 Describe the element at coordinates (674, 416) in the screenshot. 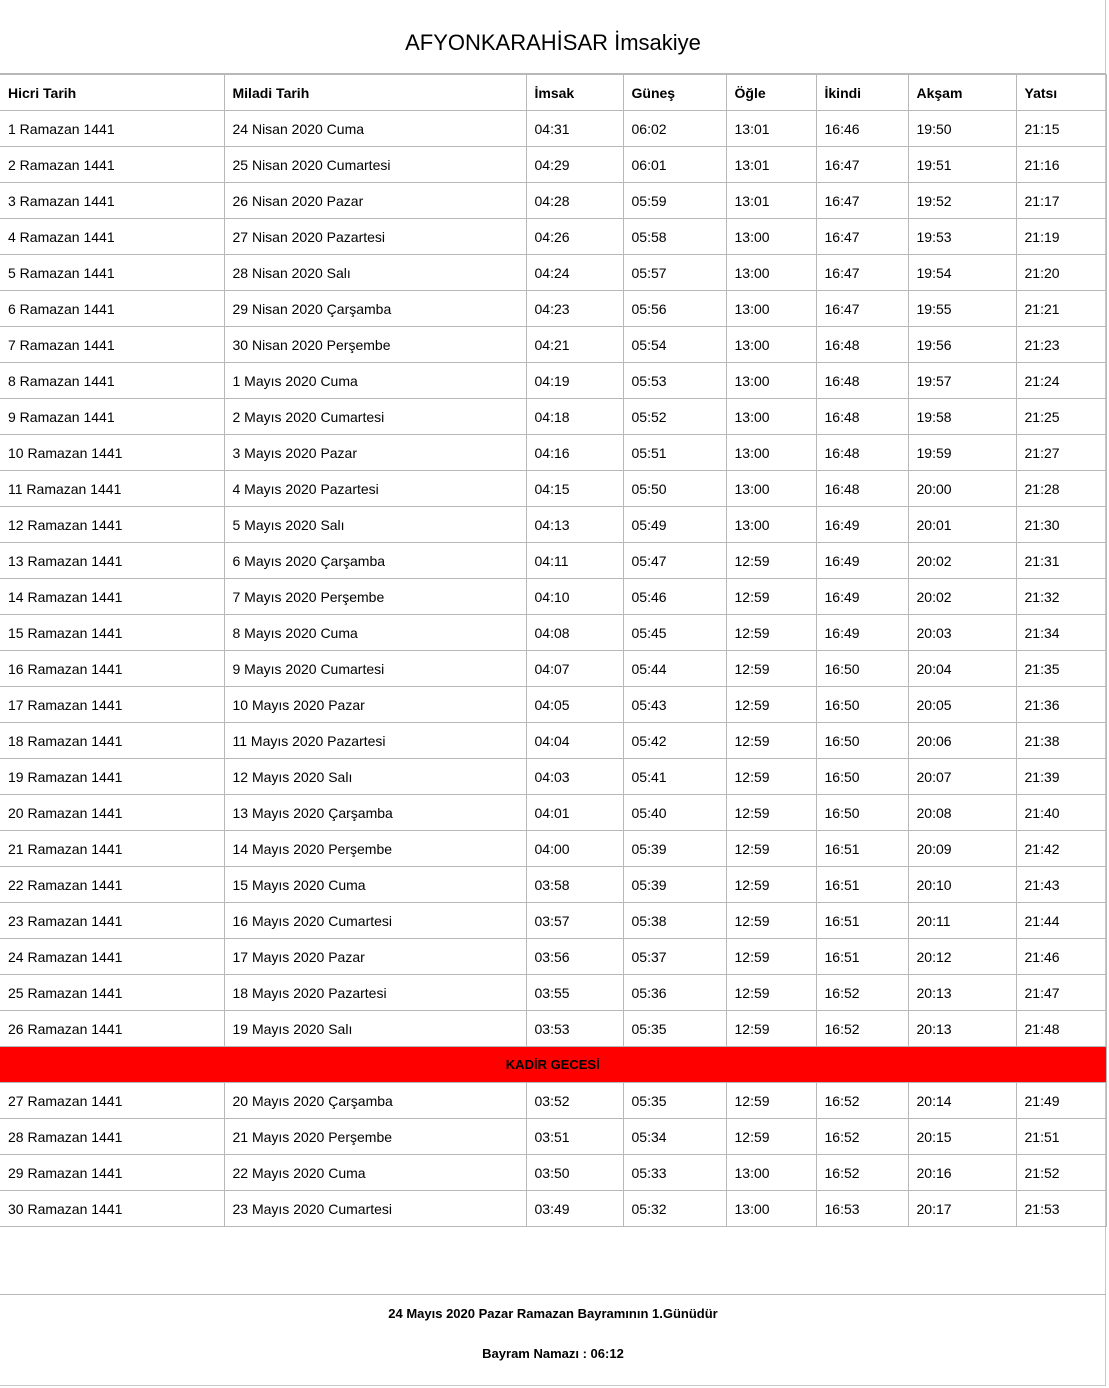

I see `gunes-time: 05:52` at that location.